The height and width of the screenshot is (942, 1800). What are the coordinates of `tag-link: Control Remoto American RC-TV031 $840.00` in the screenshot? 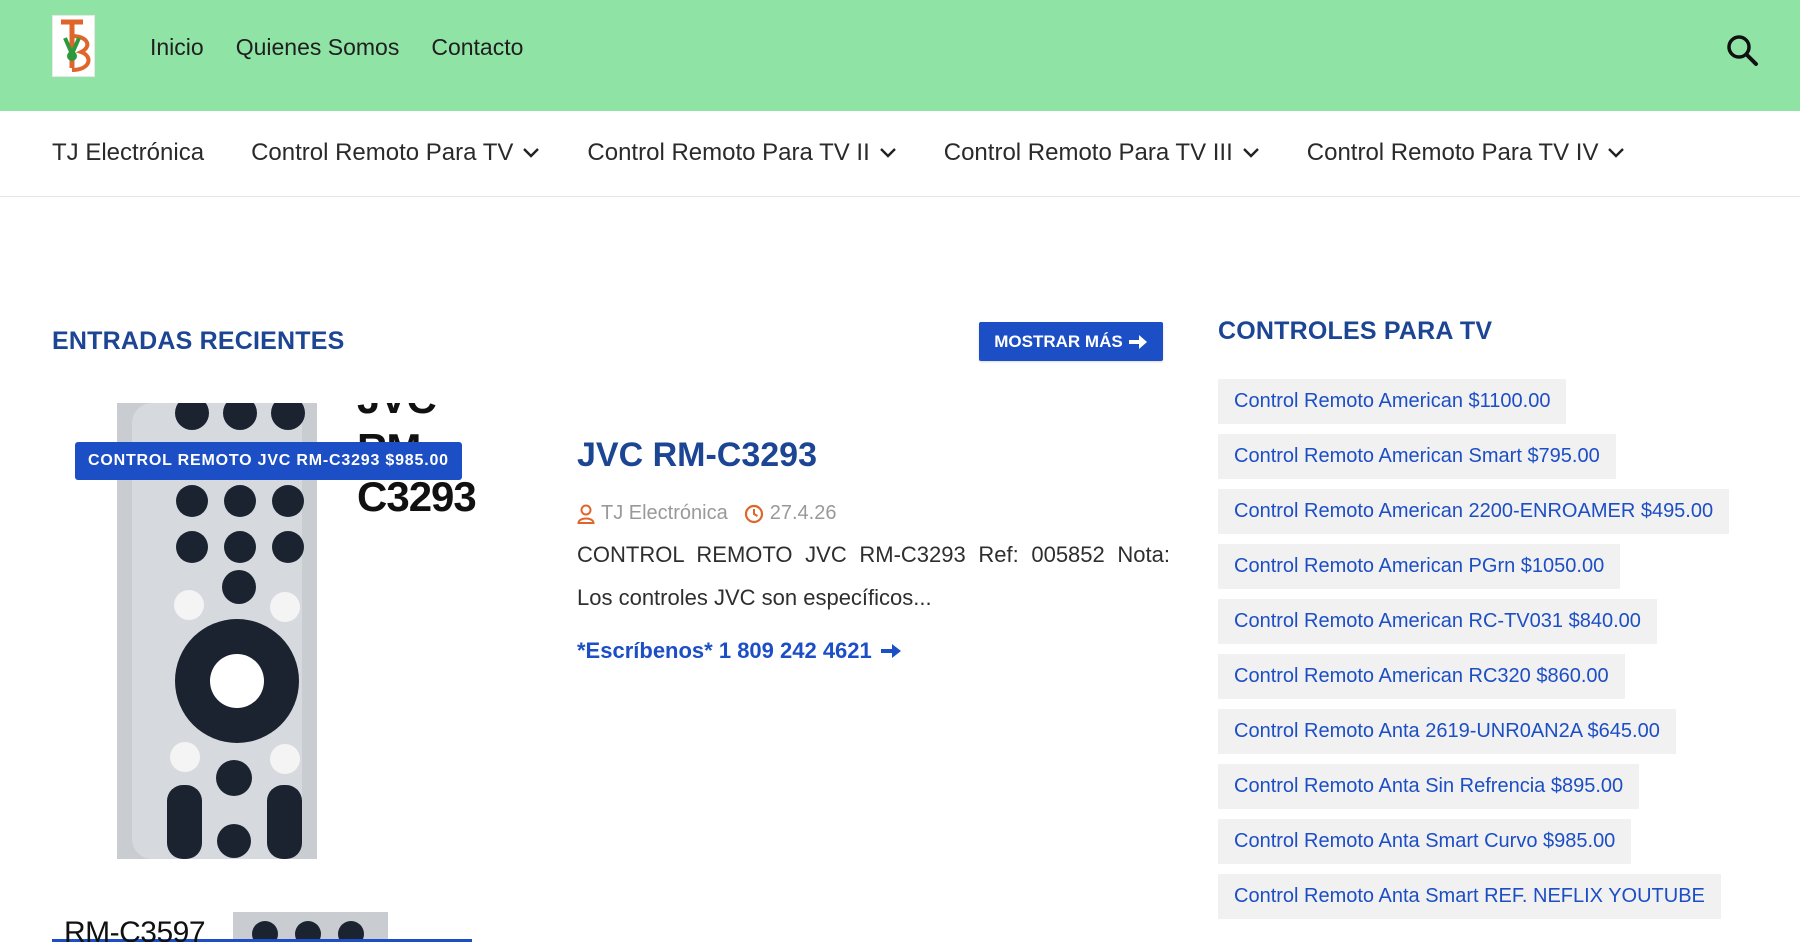 It's located at (1437, 621).